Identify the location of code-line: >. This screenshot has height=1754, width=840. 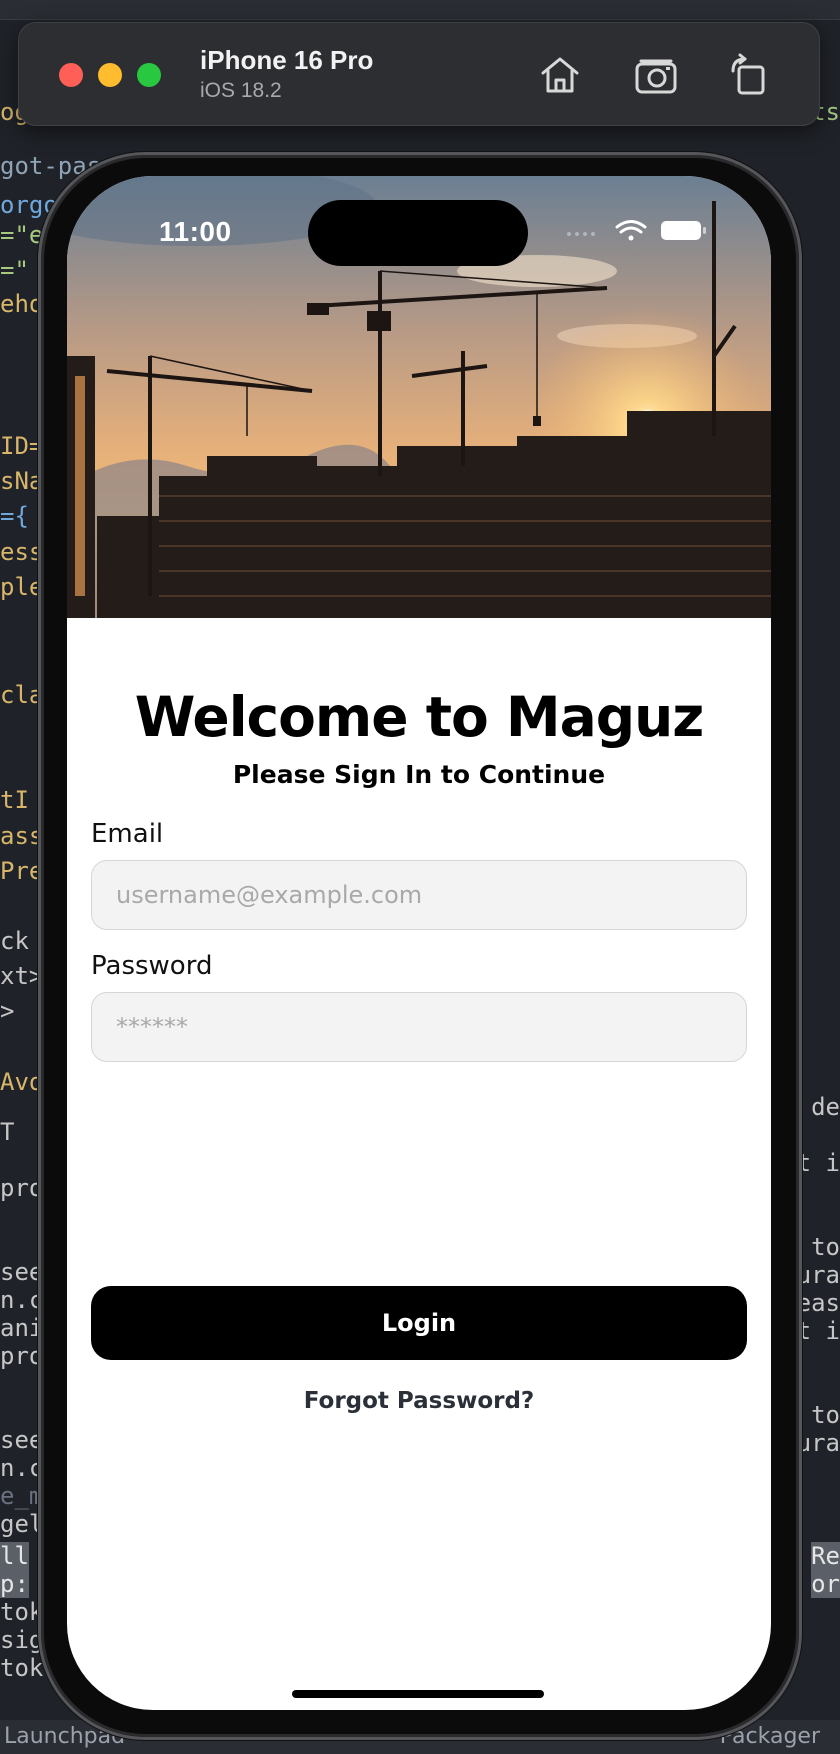
(7, 1011).